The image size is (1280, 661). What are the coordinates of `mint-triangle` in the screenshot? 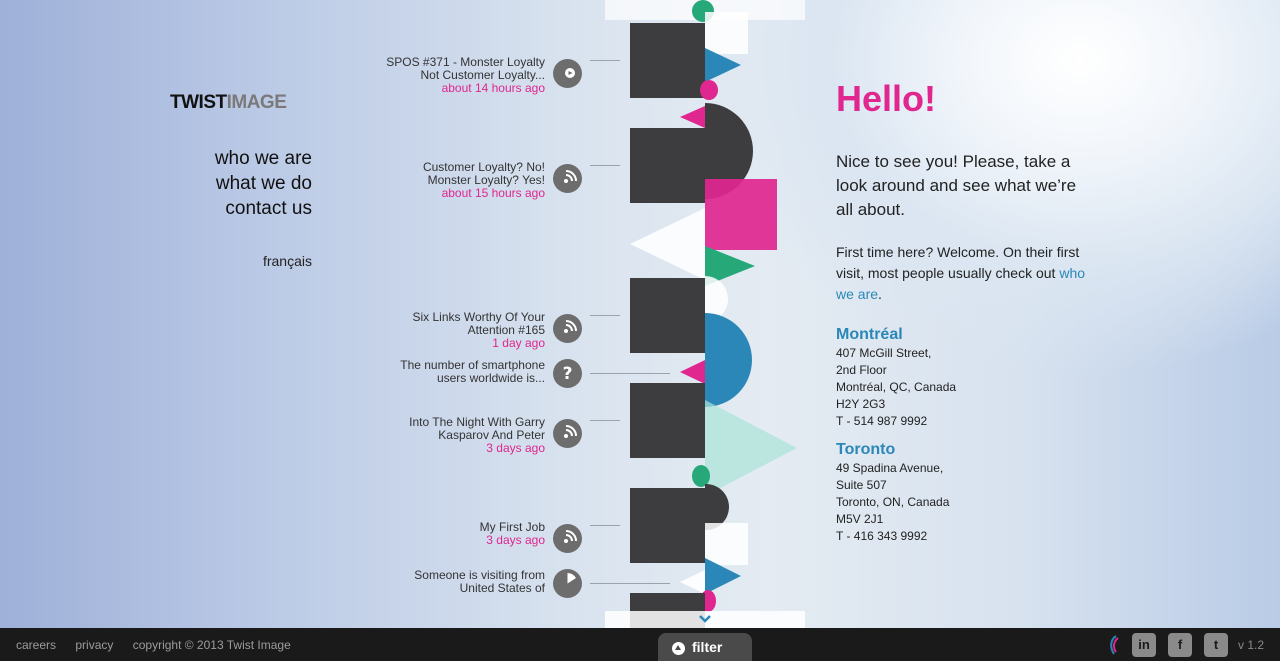 It's located at (751, 448).